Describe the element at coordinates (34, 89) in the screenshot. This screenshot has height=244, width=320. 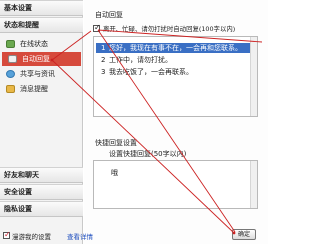
I see `sidebar-item-label: 消息提醒` at that location.